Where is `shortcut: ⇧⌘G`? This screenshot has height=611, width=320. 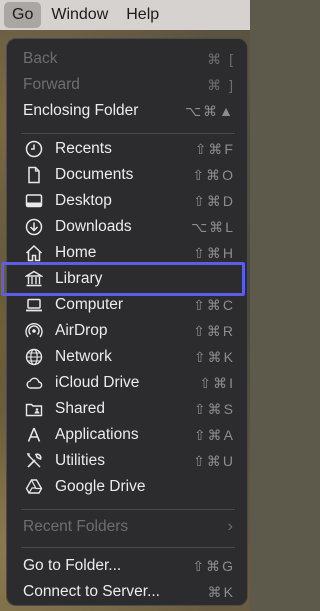
shortcut: ⇧⌘G is located at coordinates (213, 565).